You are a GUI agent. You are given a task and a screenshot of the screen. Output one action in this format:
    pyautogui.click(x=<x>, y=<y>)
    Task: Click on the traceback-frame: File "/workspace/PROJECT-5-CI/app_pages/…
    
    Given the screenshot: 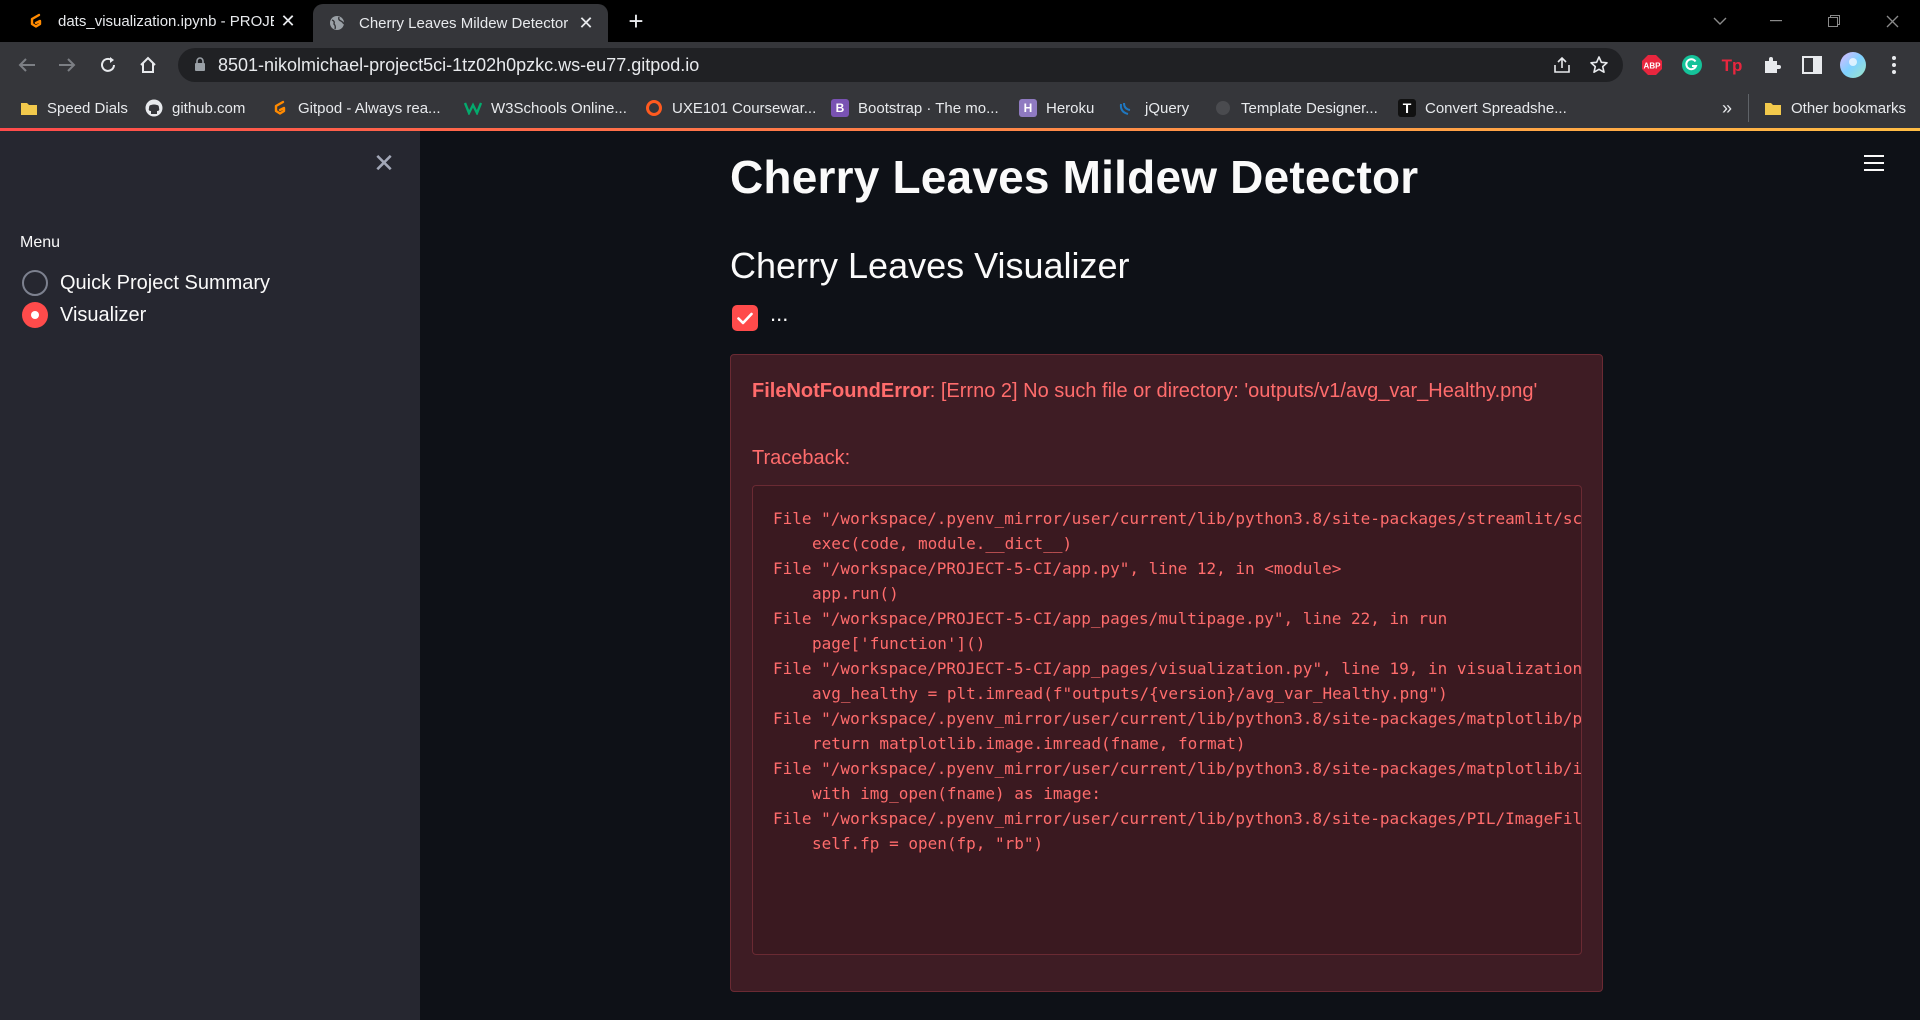 What is the action you would take?
    pyautogui.click(x=1177, y=681)
    